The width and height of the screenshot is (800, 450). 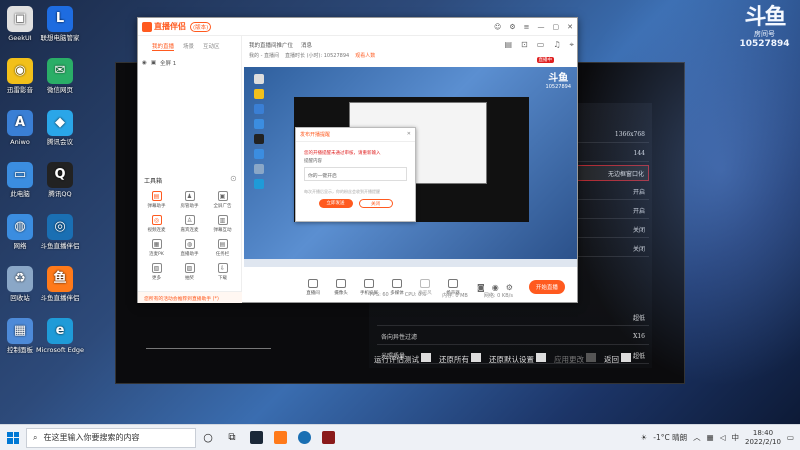 I want to click on dialog-close-icon: ✕, so click(x=409, y=134).